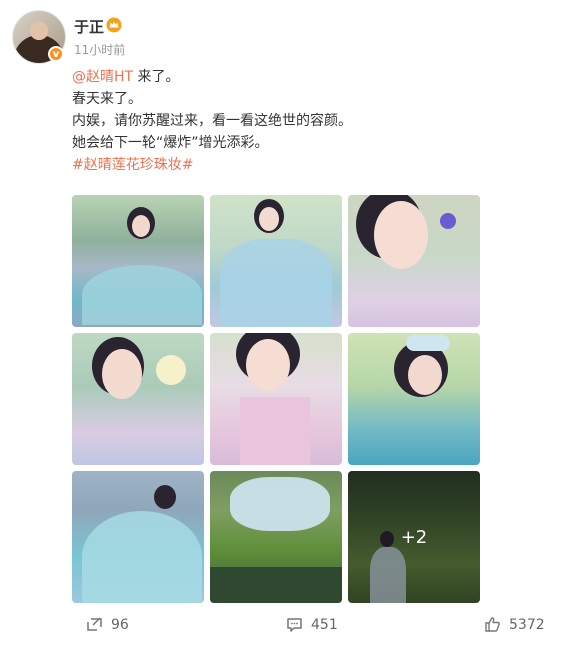  I want to click on like-count: 5372, so click(527, 624).